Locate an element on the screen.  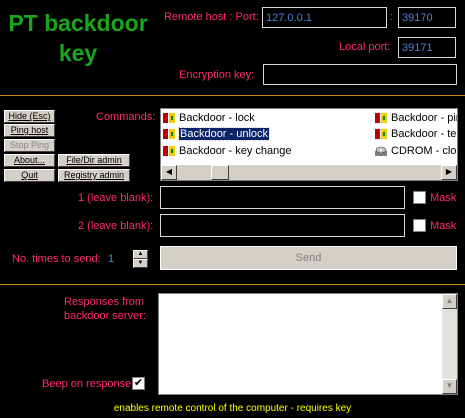
list-item: Backdoor - ter is located at coordinates (415, 134).